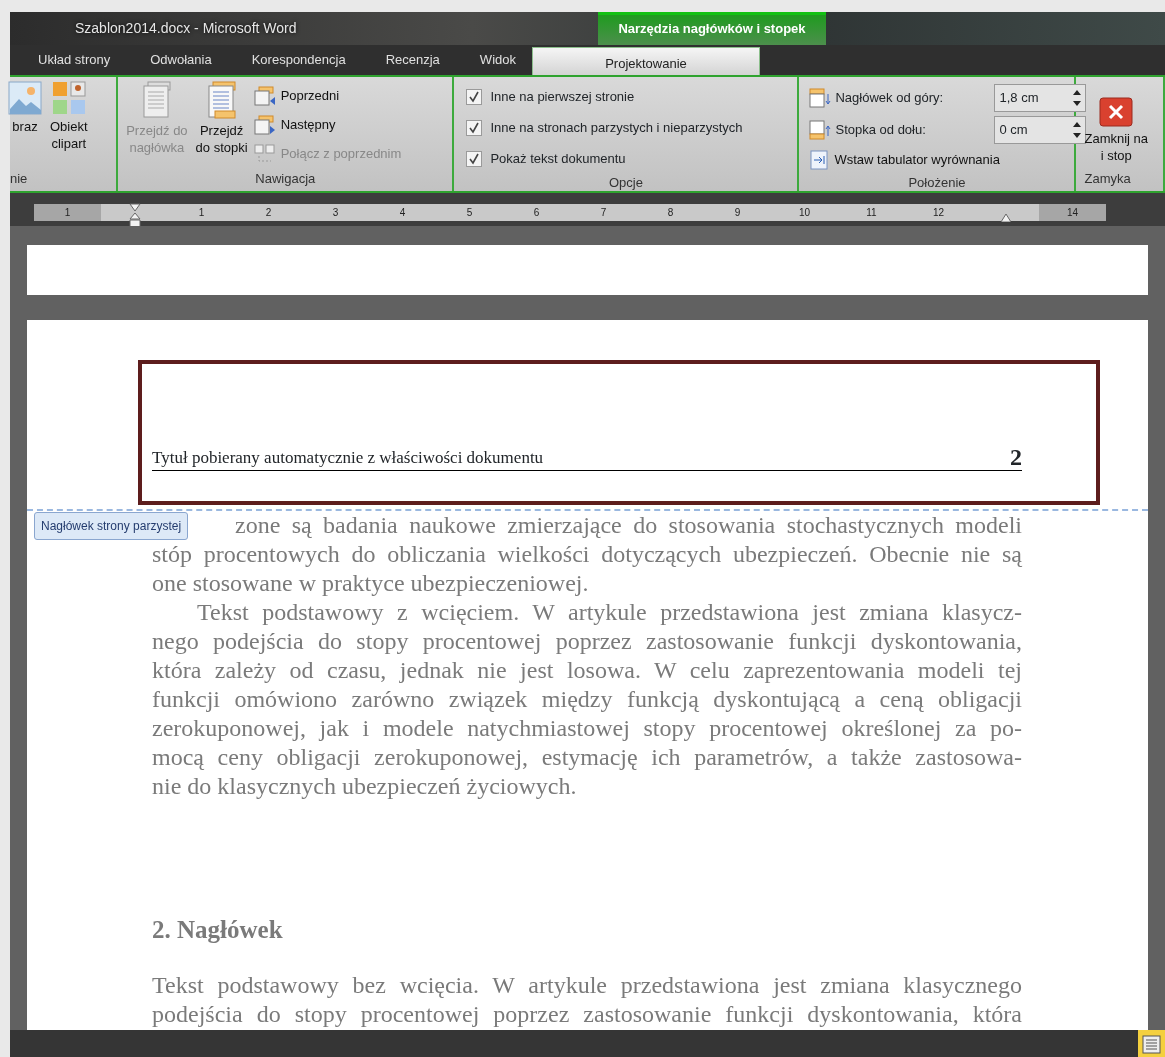 The width and height of the screenshot is (1165, 1057). I want to click on previous-page-icon, so click(264, 96).